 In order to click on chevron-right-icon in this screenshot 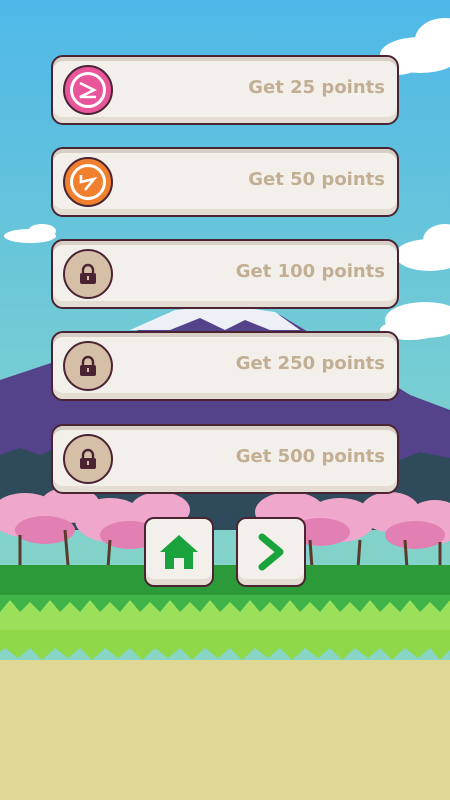, I will do `click(271, 552)`.